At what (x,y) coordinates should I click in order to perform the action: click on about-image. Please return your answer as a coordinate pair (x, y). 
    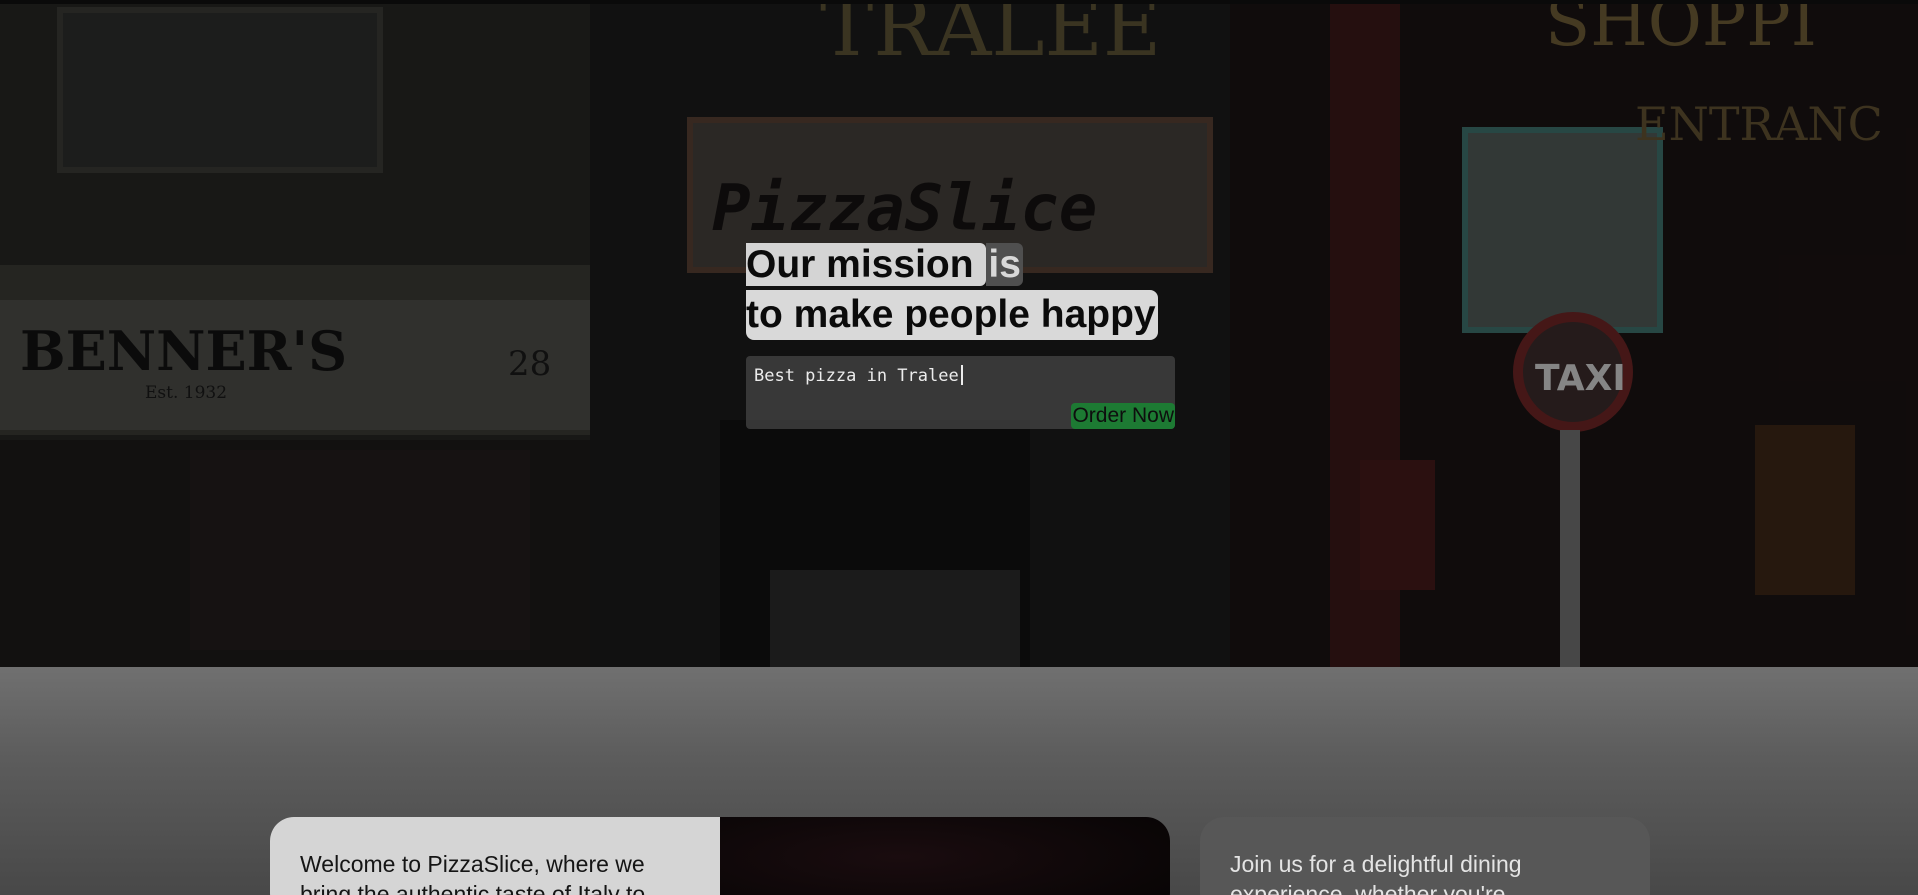
    Looking at the image, I should click on (945, 856).